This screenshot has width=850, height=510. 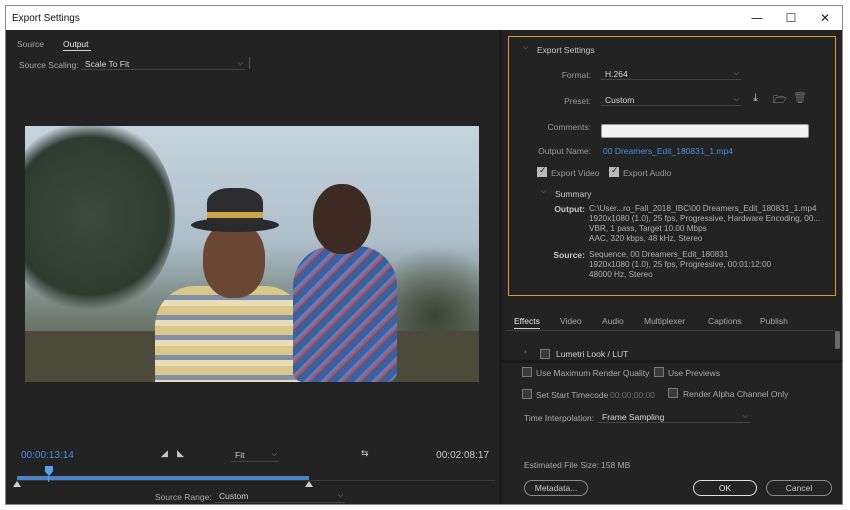 What do you see at coordinates (164, 454) in the screenshot?
I see `set-in-point-icon: ◢` at bounding box center [164, 454].